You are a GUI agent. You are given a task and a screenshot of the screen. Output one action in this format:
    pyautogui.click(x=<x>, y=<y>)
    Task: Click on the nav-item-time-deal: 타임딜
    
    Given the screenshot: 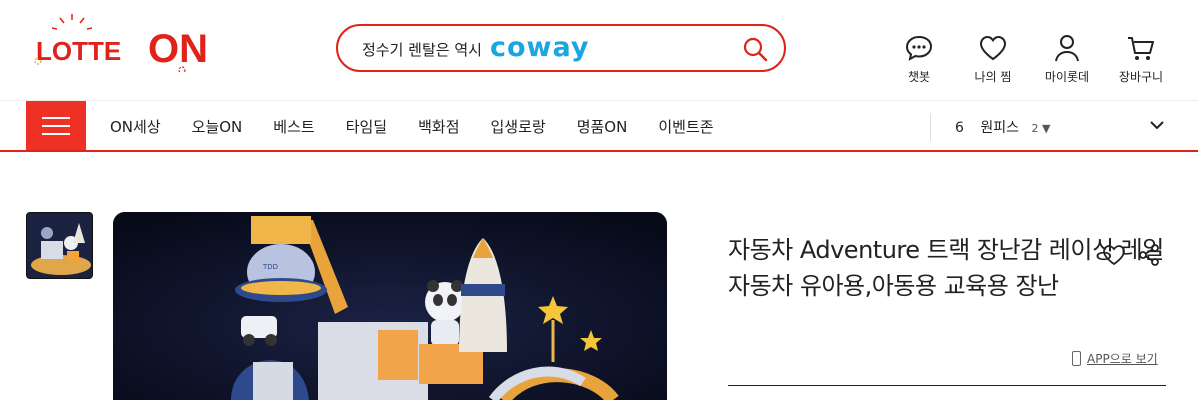 What is the action you would take?
    pyautogui.click(x=366, y=126)
    